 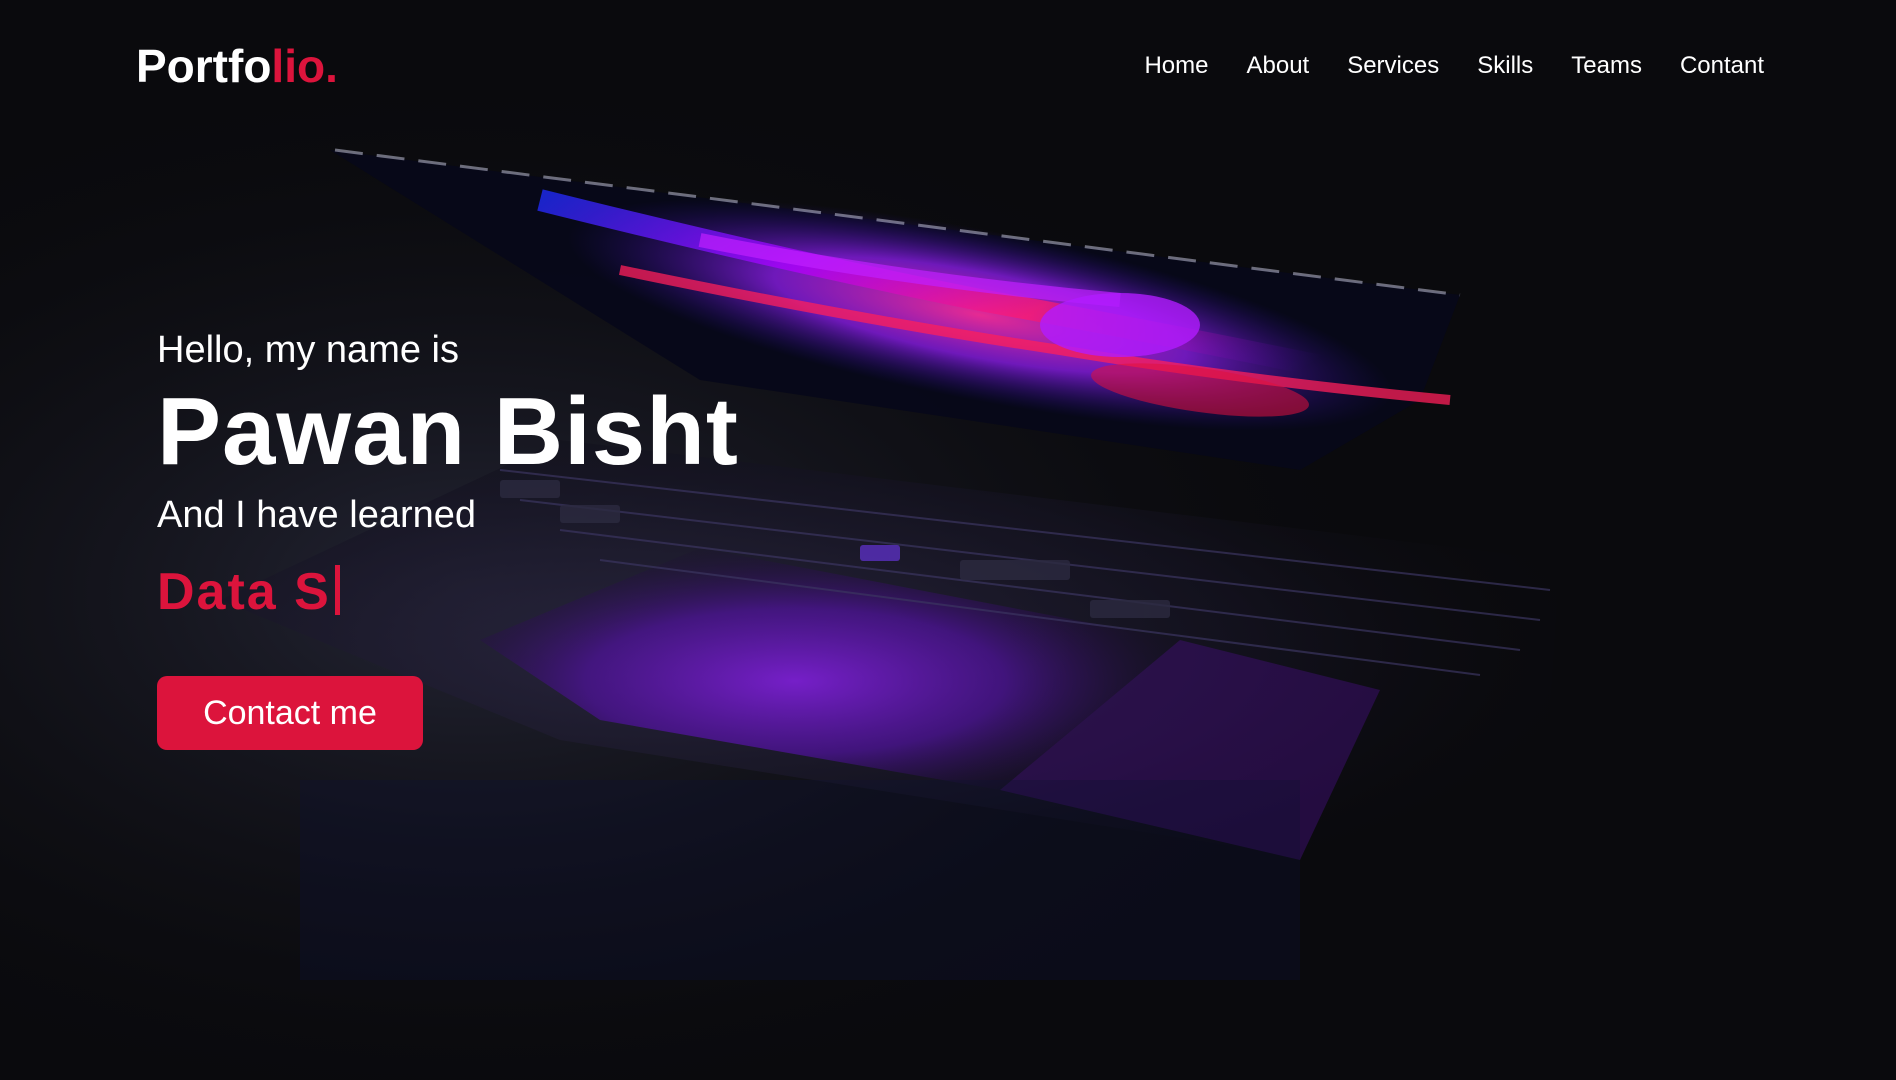 I want to click on nav-link-about: About, so click(x=1277, y=66).